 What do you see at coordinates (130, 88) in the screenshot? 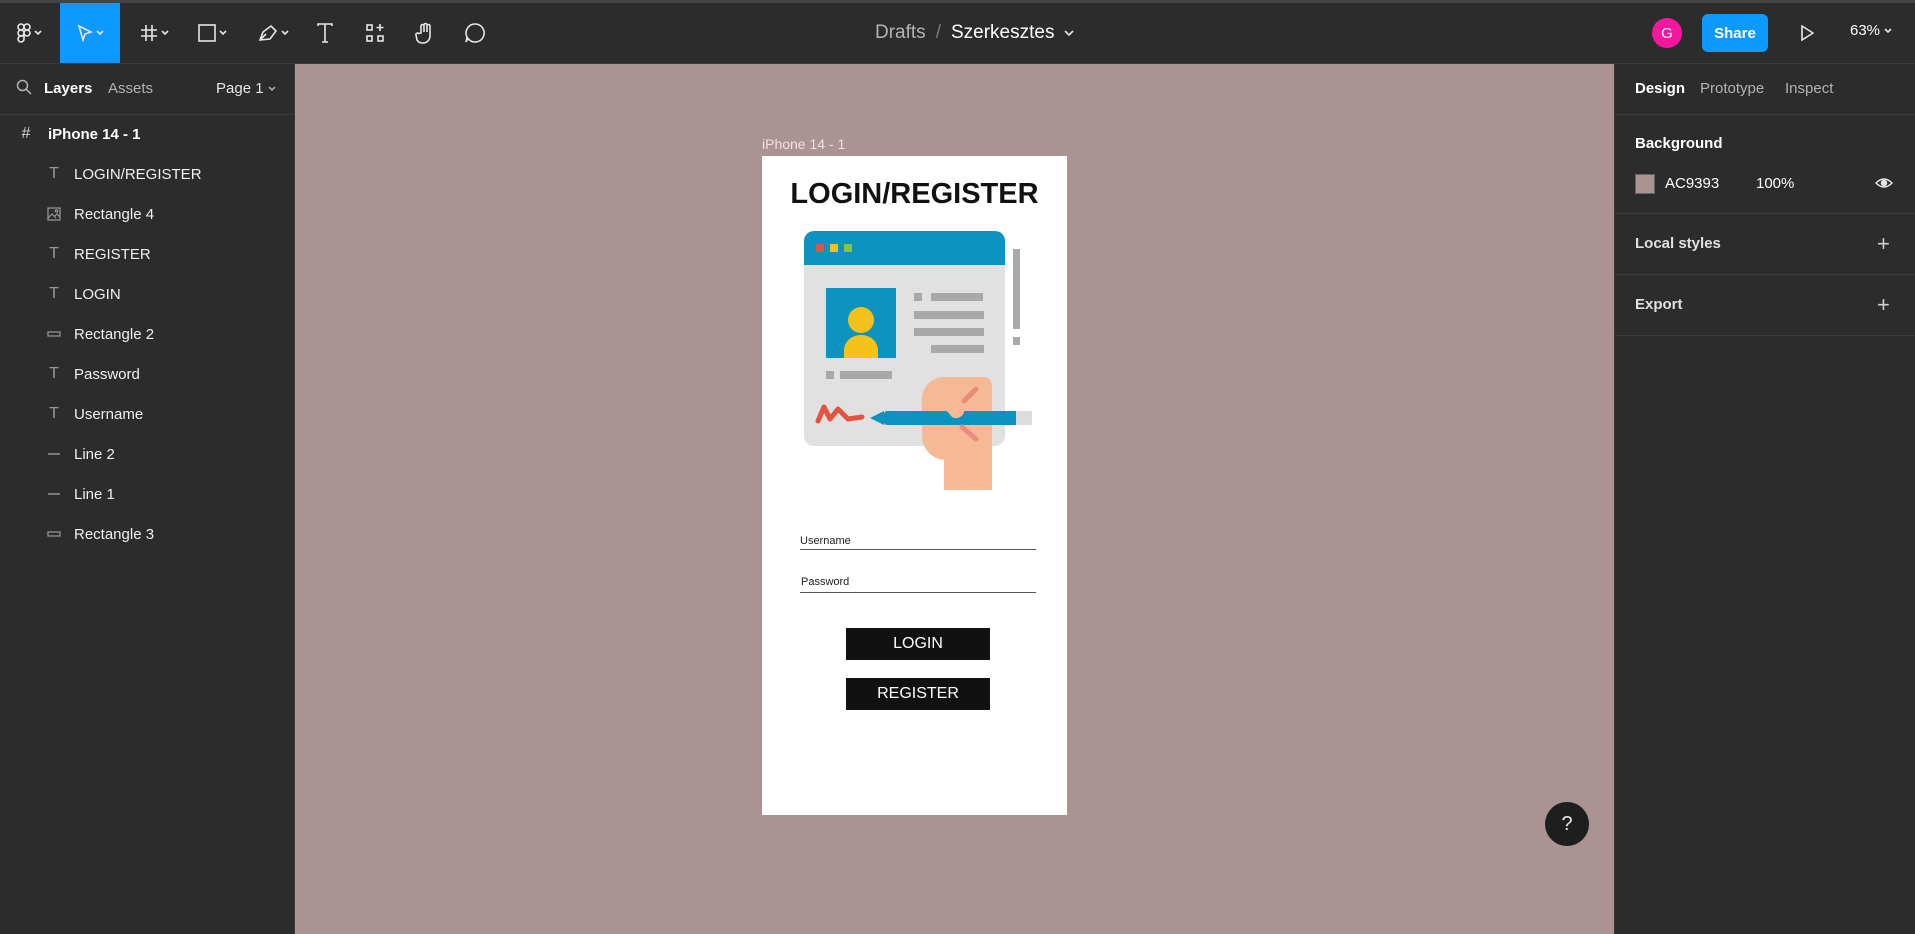
I see `tab-assets: Assets` at bounding box center [130, 88].